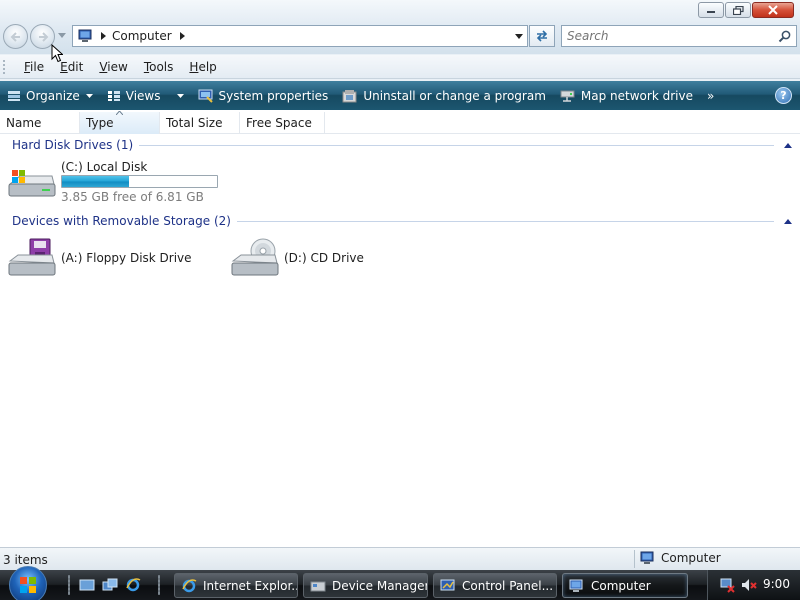 Image resolution: width=800 pixels, height=600 pixels. I want to click on internet-explorer-icon, so click(132, 585).